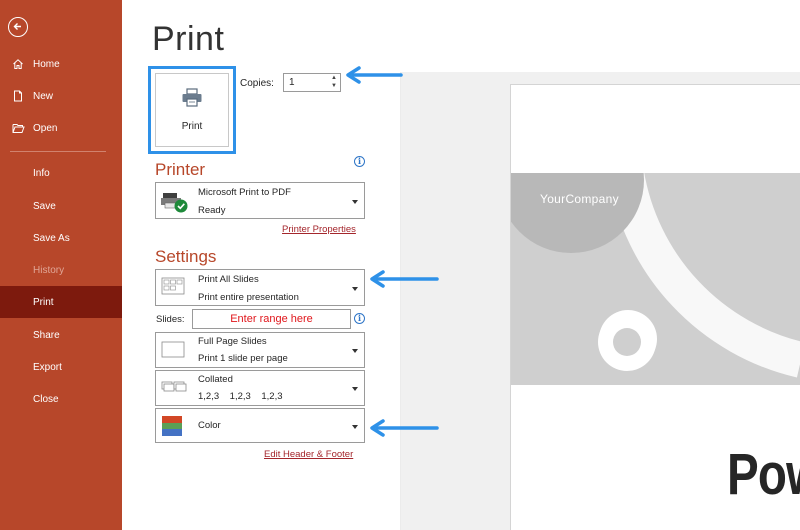  Describe the element at coordinates (260, 350) in the screenshot. I see `layout-dropdown: Full Page Slides Print 1 slide per page` at that location.